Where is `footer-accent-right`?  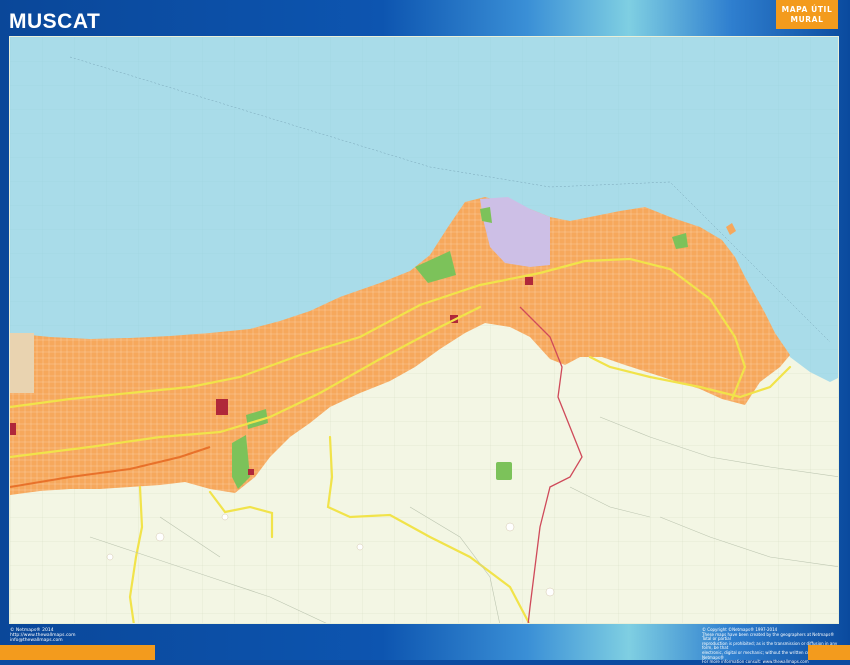
footer-accent-right is located at coordinates (829, 652).